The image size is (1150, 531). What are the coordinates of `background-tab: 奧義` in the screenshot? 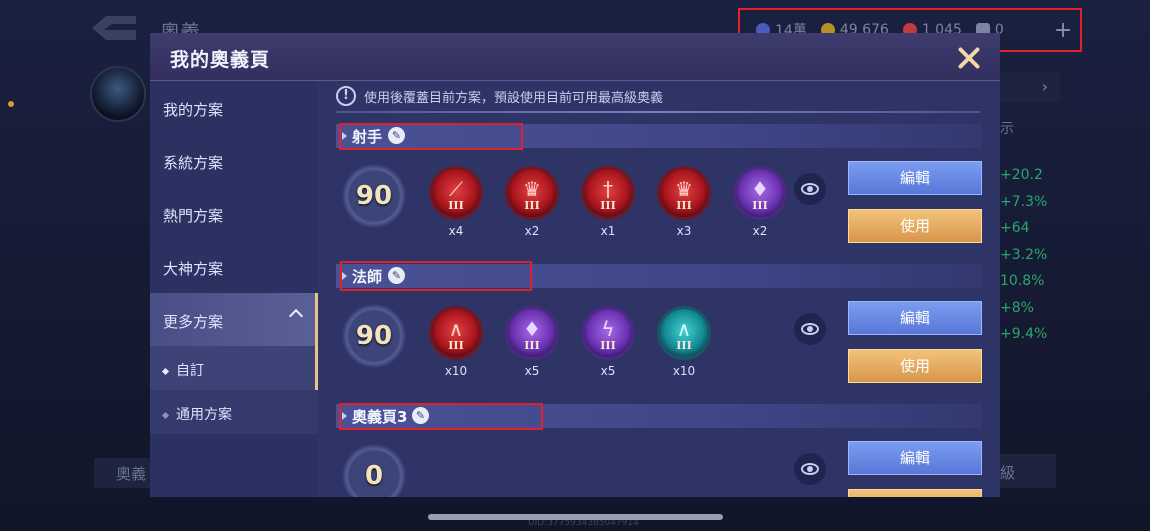 It's located at (123, 473).